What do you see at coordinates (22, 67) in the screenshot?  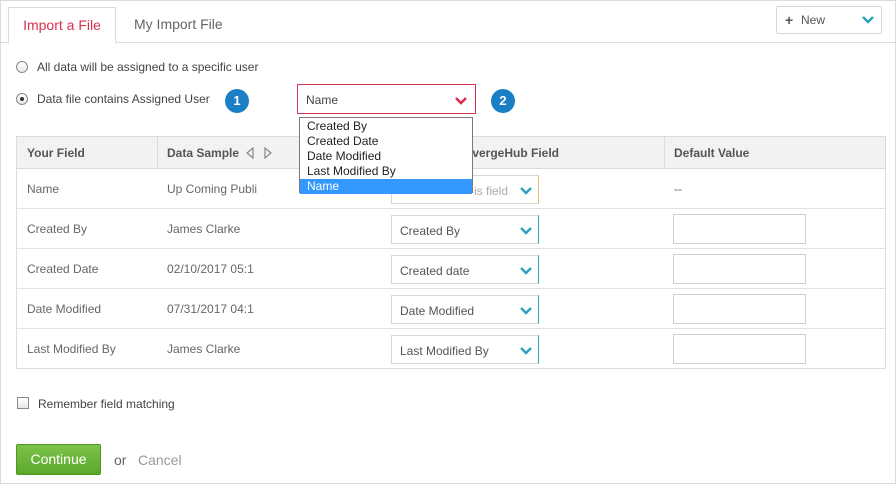 I see `radio-specific-user` at bounding box center [22, 67].